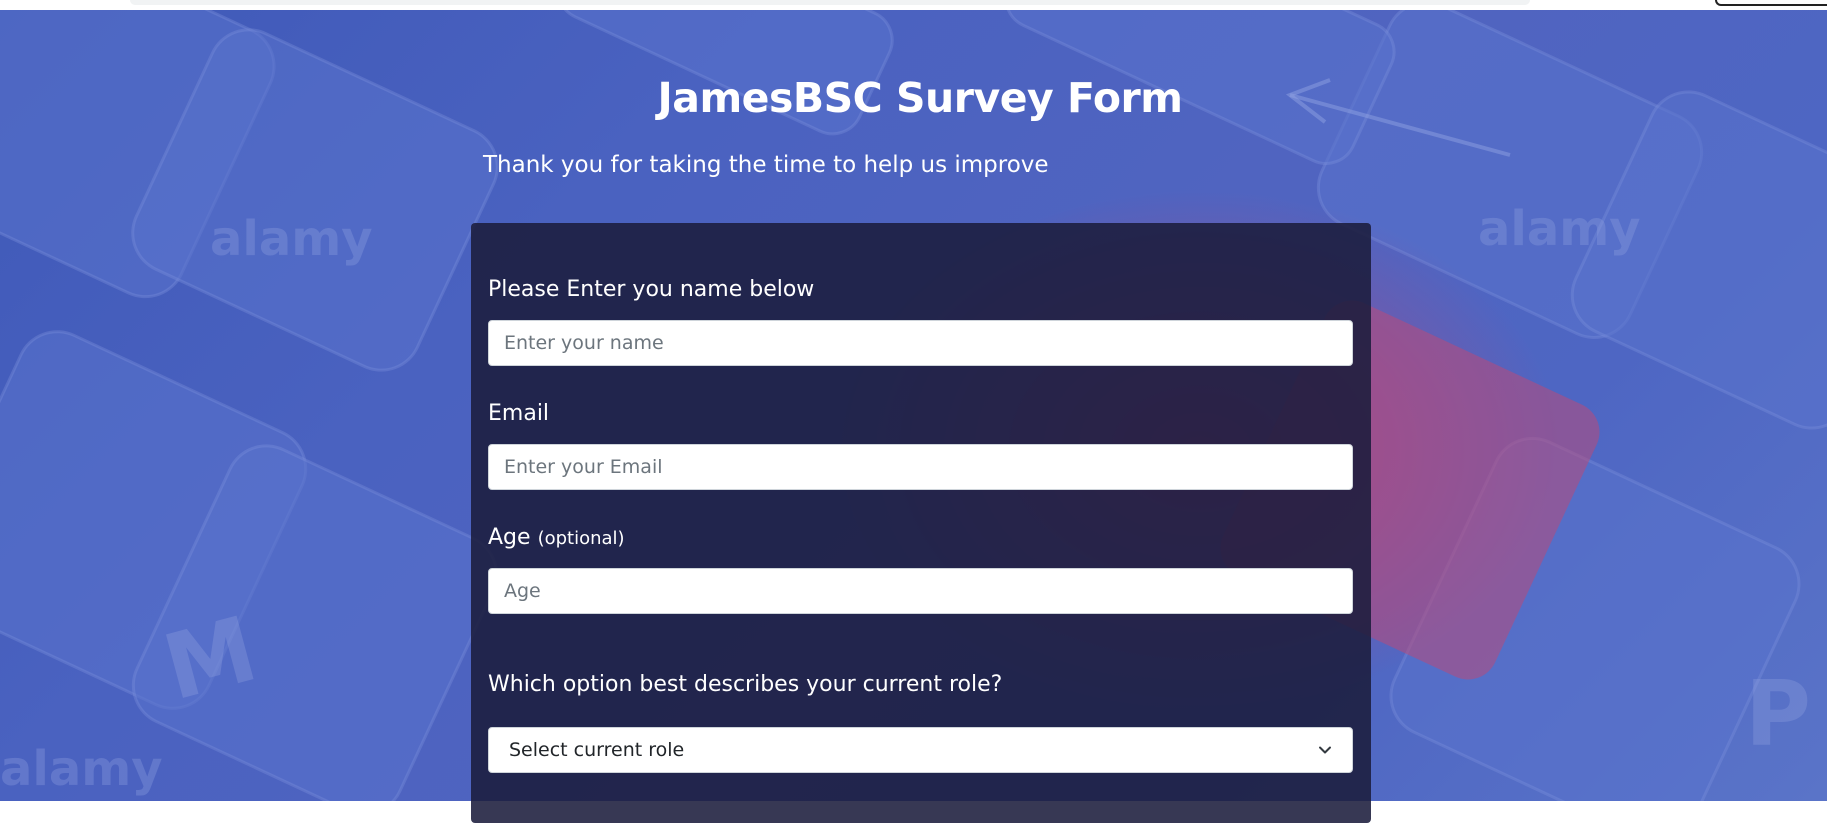 The height and width of the screenshot is (823, 1827). What do you see at coordinates (509, 537) in the screenshot?
I see `age-label-text: Age` at bounding box center [509, 537].